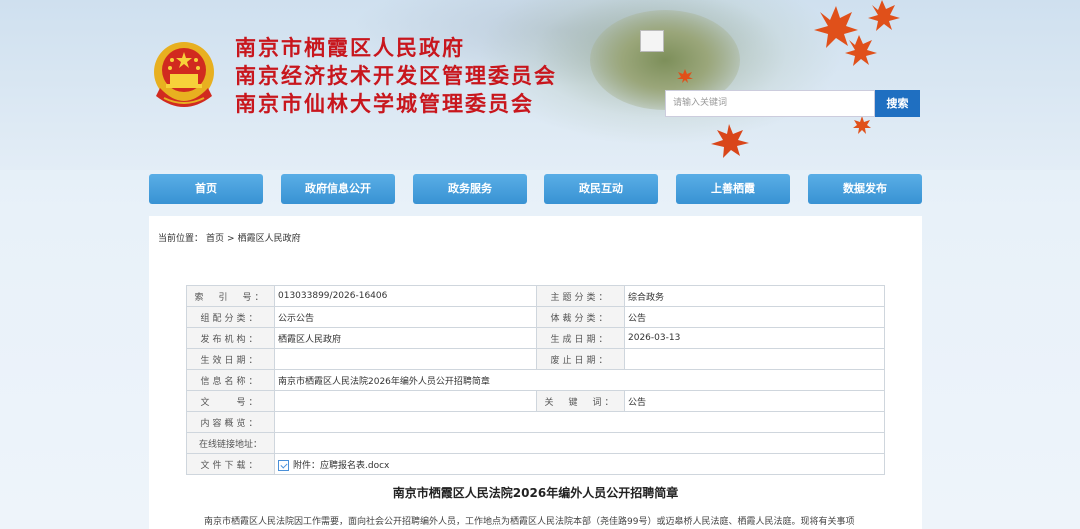 This screenshot has height=529, width=1080. I want to click on org-value: 公示公告, so click(405, 317).